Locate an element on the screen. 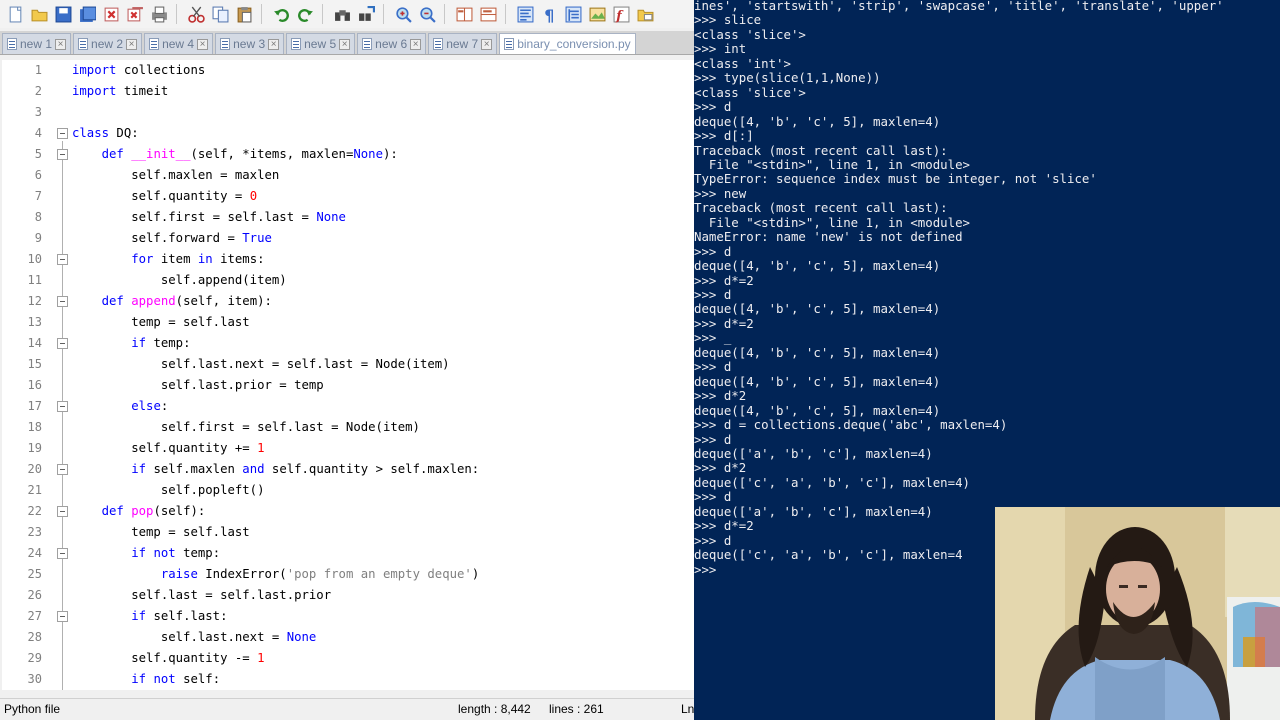 Image resolution: width=1280 pixels, height=720 pixels. code-line: 12 def append(self, item): is located at coordinates (348, 301).